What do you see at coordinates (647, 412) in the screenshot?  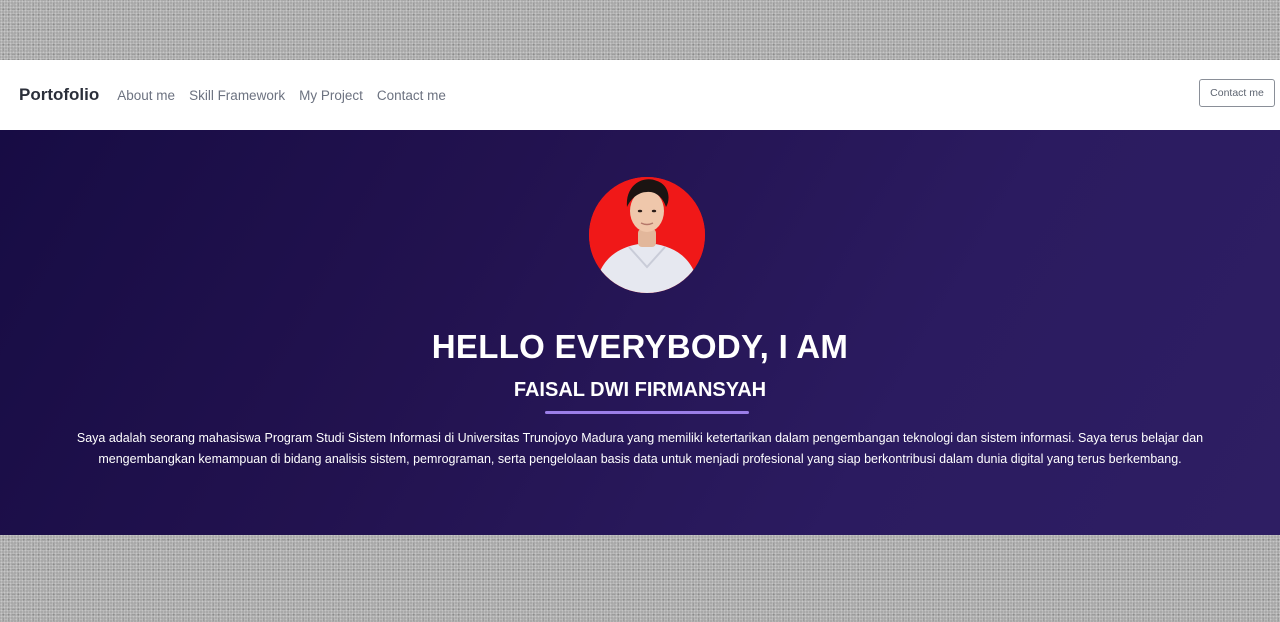 I see `accent-divider` at bounding box center [647, 412].